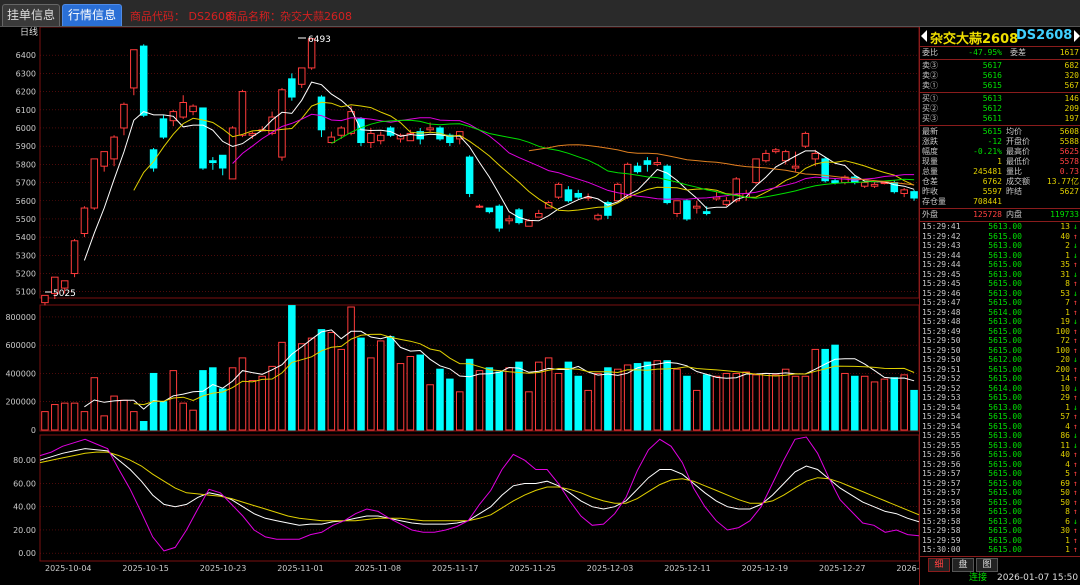  Describe the element at coordinates (941, 521) in the screenshot. I see `tick-time: 15:29:58` at that location.